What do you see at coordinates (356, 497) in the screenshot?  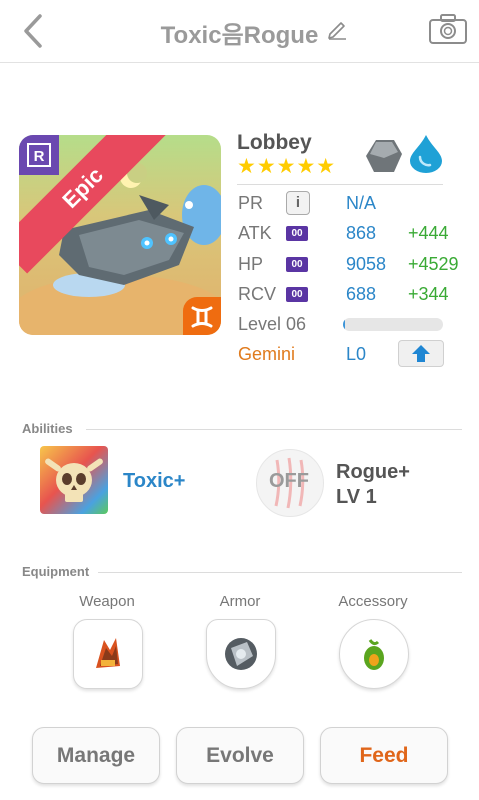 I see `rogue-ability-level: LV 1` at bounding box center [356, 497].